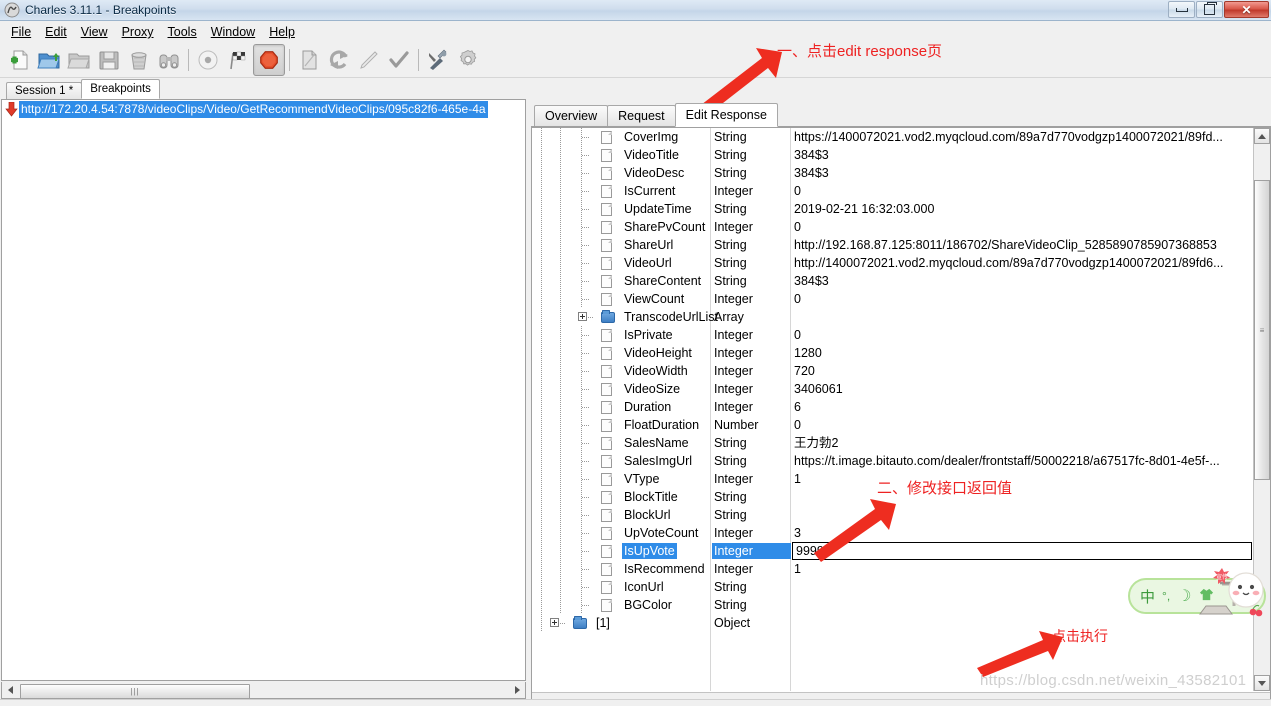 This screenshot has width=1271, height=706. What do you see at coordinates (517, 690) in the screenshot?
I see `scroll-right-arrow-icon` at bounding box center [517, 690].